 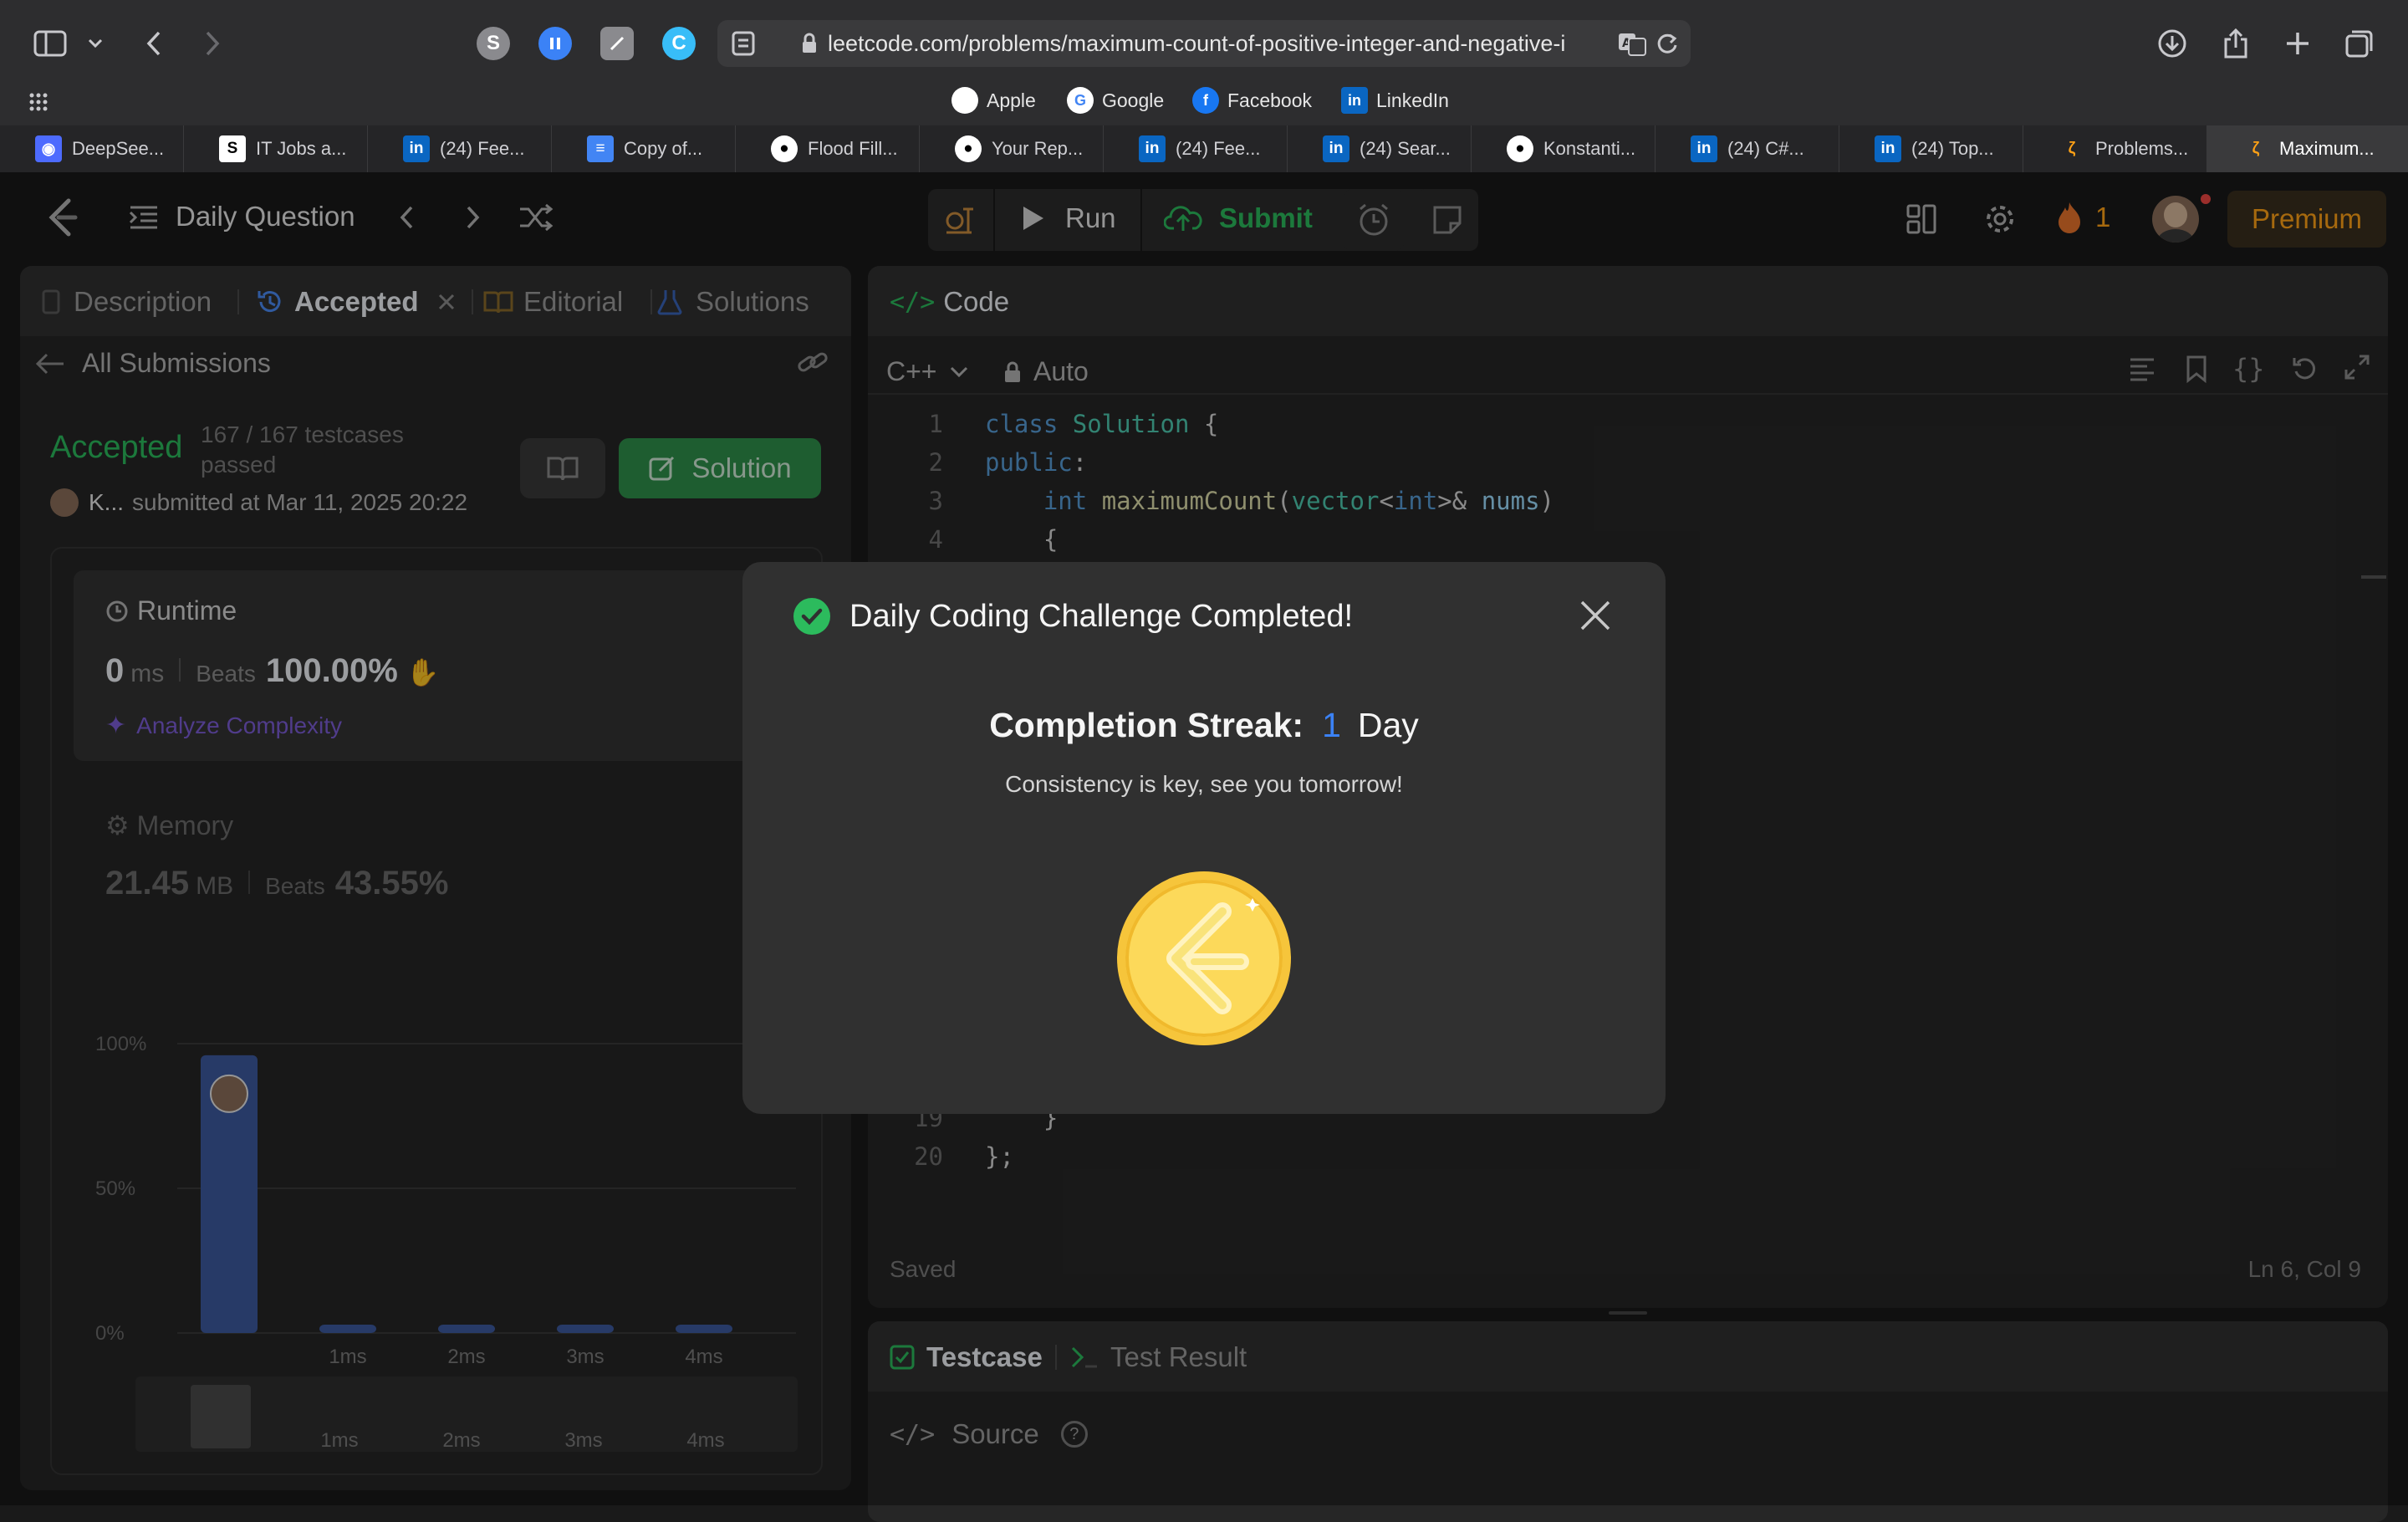 I want to click on tab-overview-icon, so click(x=2359, y=43).